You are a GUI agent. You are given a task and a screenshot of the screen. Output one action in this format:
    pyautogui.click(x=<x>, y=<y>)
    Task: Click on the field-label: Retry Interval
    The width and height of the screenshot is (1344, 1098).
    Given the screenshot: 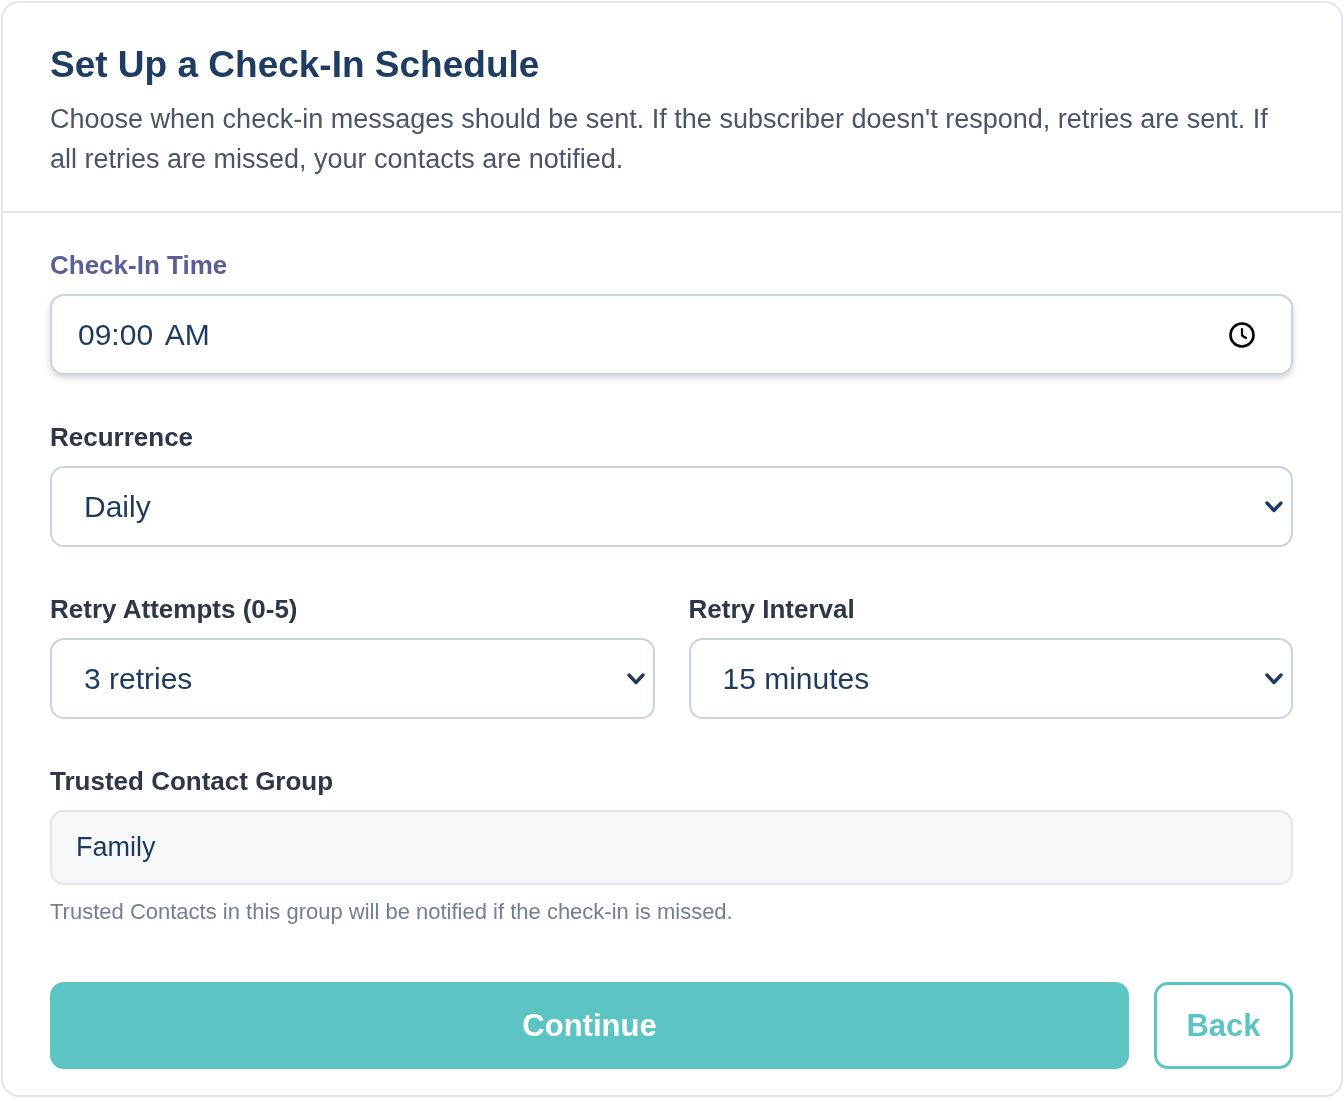 What is the action you would take?
    pyautogui.click(x=771, y=609)
    